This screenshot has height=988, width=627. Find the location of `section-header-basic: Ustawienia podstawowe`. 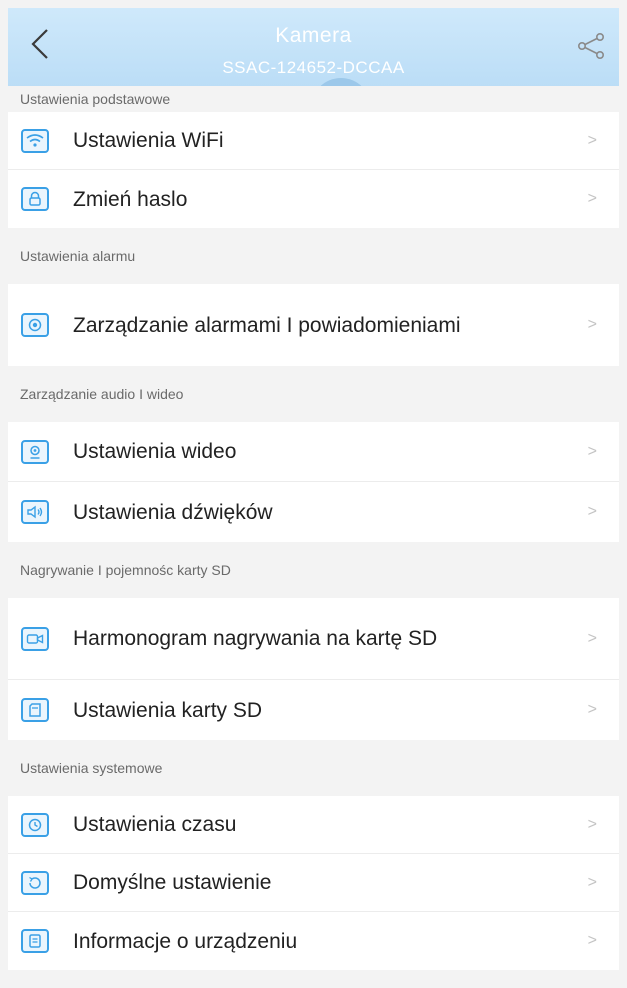

section-header-basic: Ustawienia podstawowe is located at coordinates (313, 99).